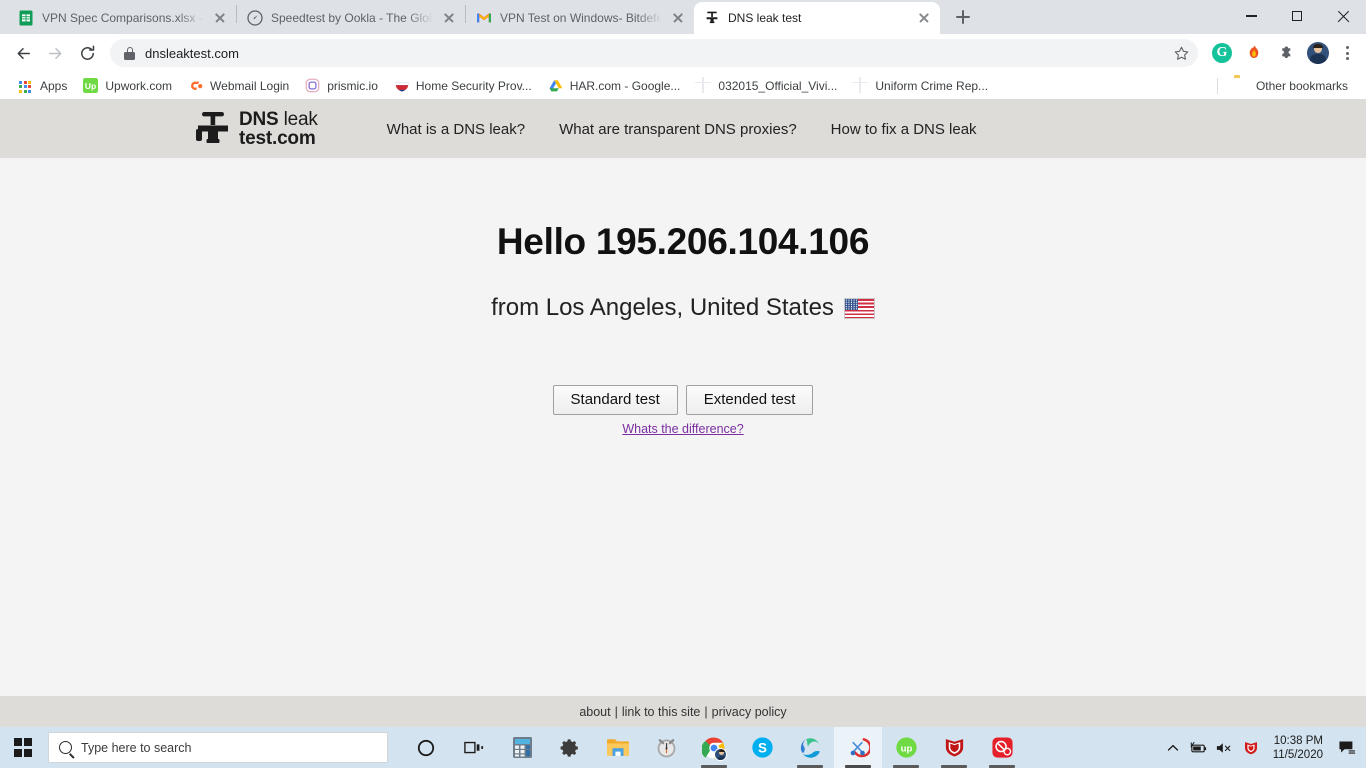 The width and height of the screenshot is (1366, 768). I want to click on skype-icon: S, so click(762, 747).